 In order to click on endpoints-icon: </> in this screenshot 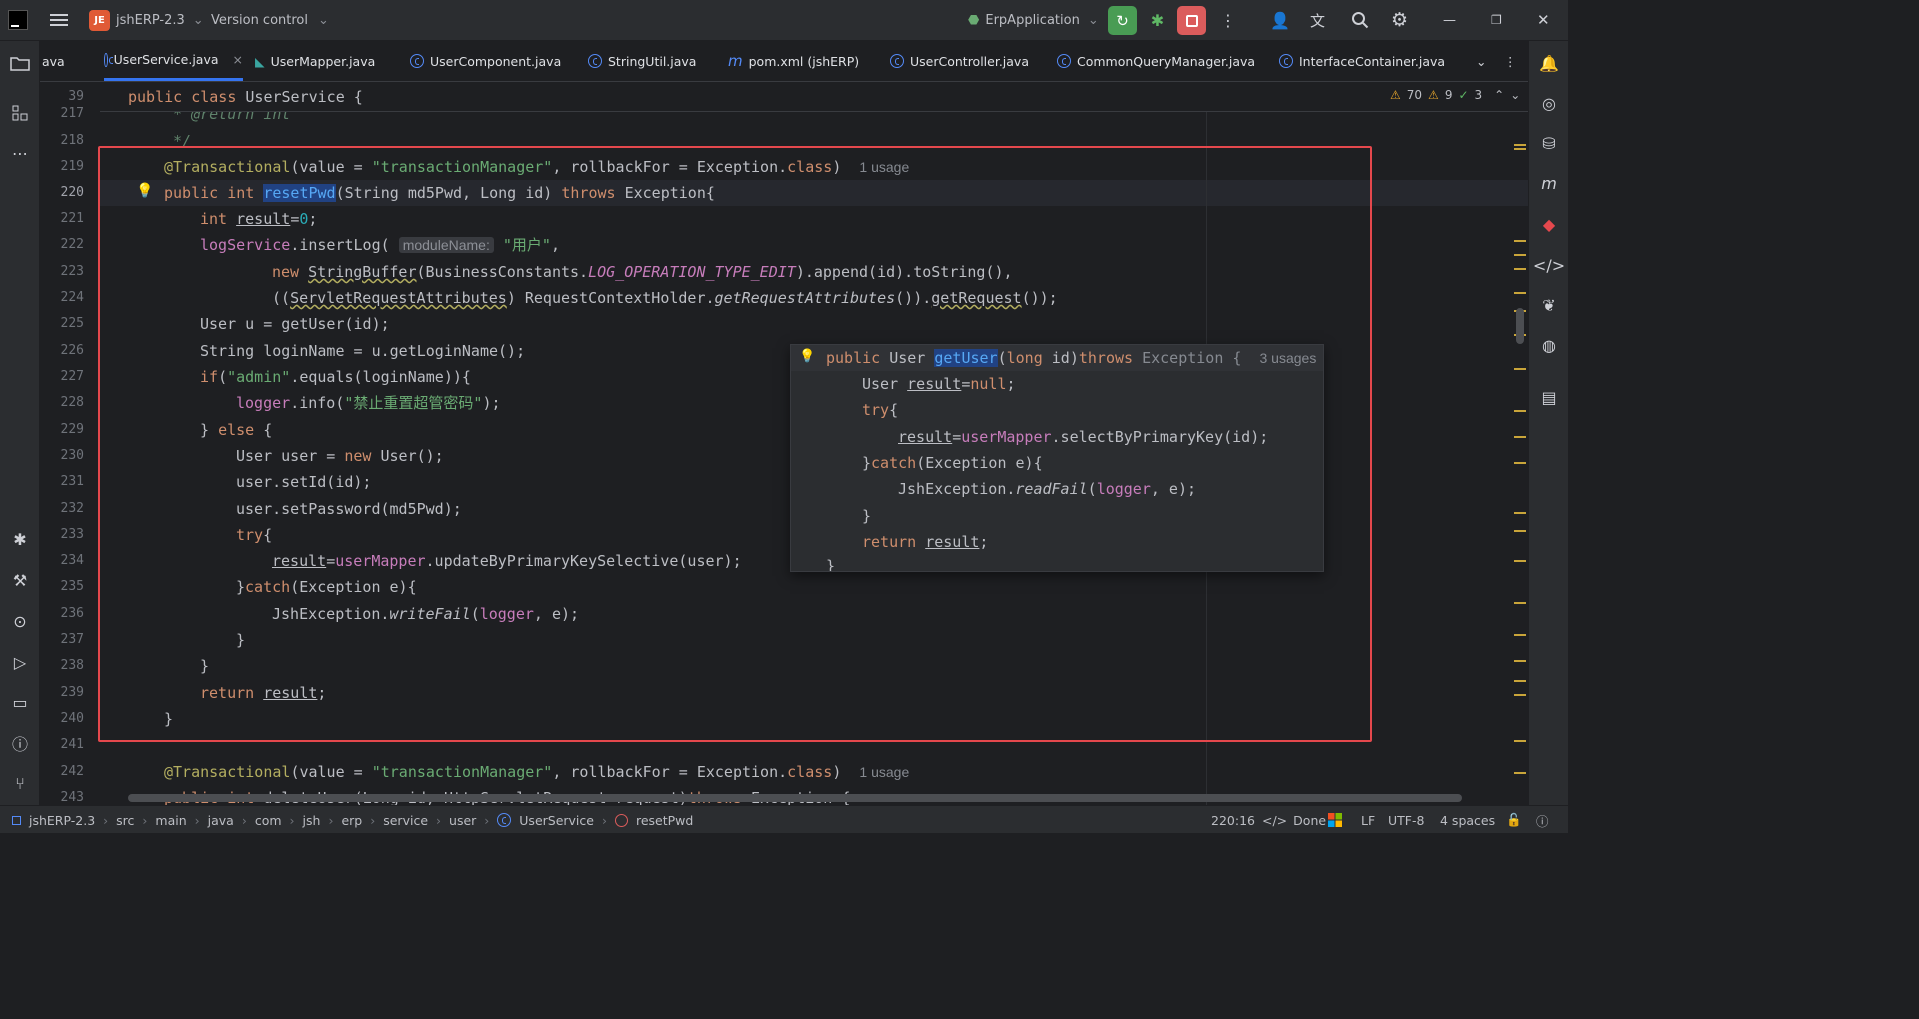, I will do `click(1549, 265)`.